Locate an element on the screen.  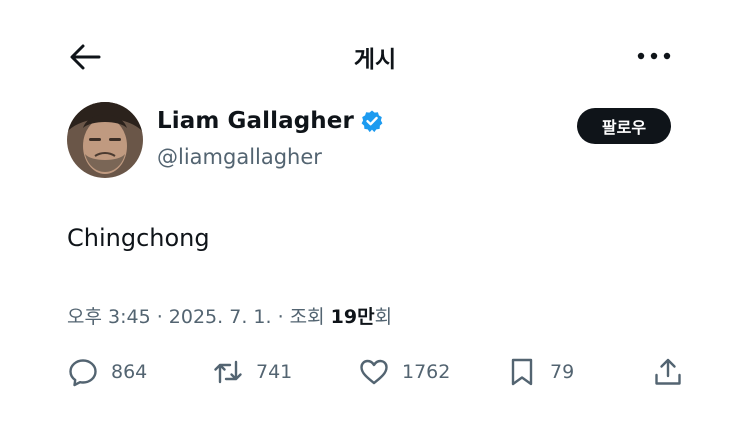
author-handle: @liamgallagher is located at coordinates (239, 157).